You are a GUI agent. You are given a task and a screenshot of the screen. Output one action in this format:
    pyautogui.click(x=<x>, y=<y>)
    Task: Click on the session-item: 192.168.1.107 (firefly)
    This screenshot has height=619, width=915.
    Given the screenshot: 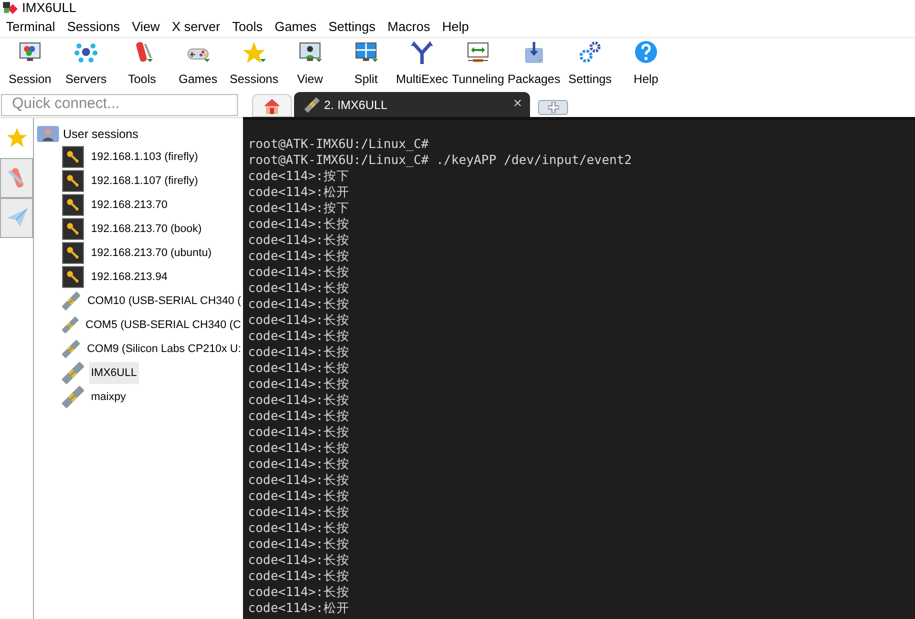 What is the action you would take?
    pyautogui.click(x=144, y=181)
    